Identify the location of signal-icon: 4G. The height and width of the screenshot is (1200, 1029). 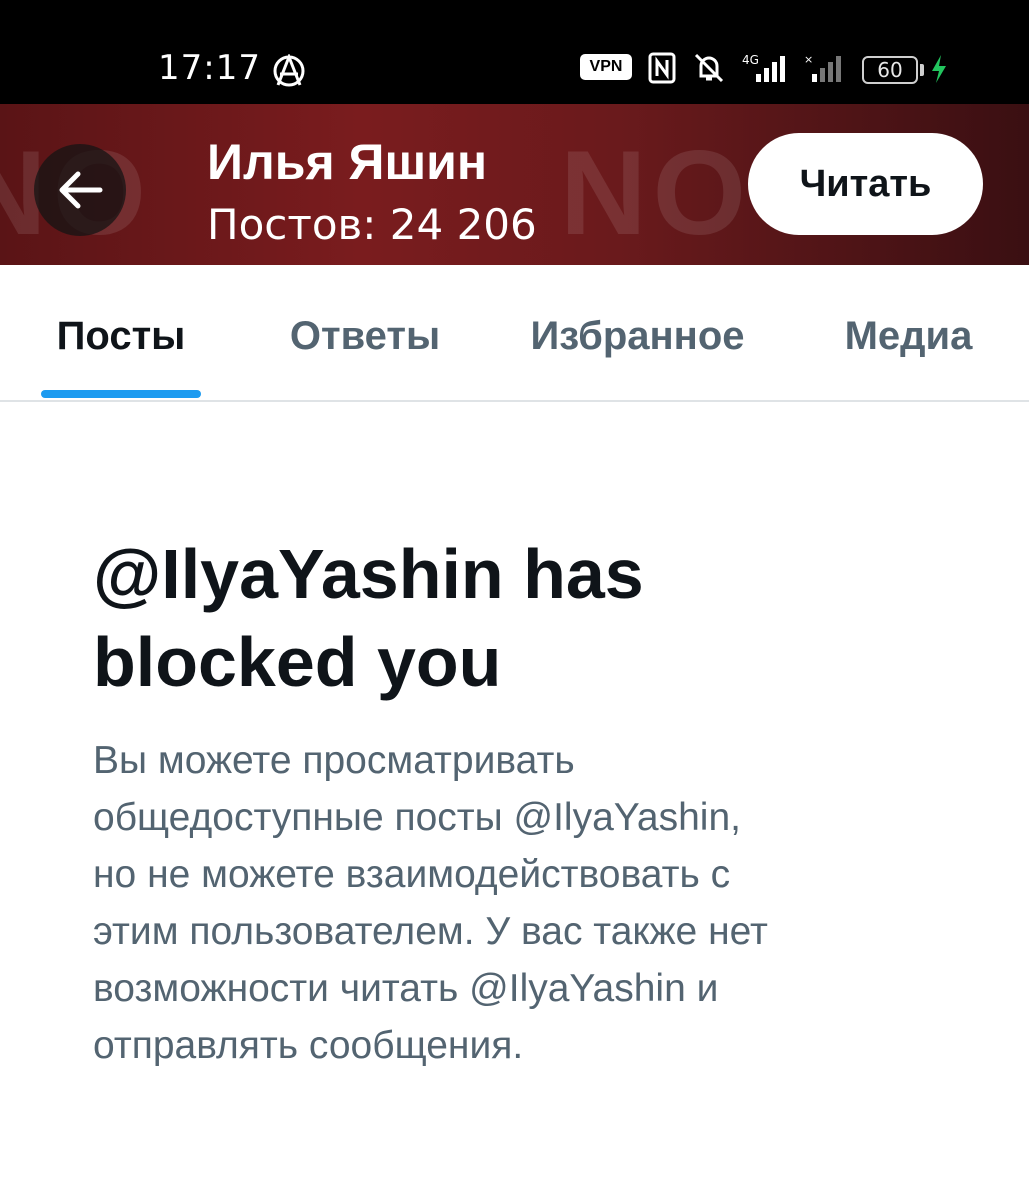
(763, 67).